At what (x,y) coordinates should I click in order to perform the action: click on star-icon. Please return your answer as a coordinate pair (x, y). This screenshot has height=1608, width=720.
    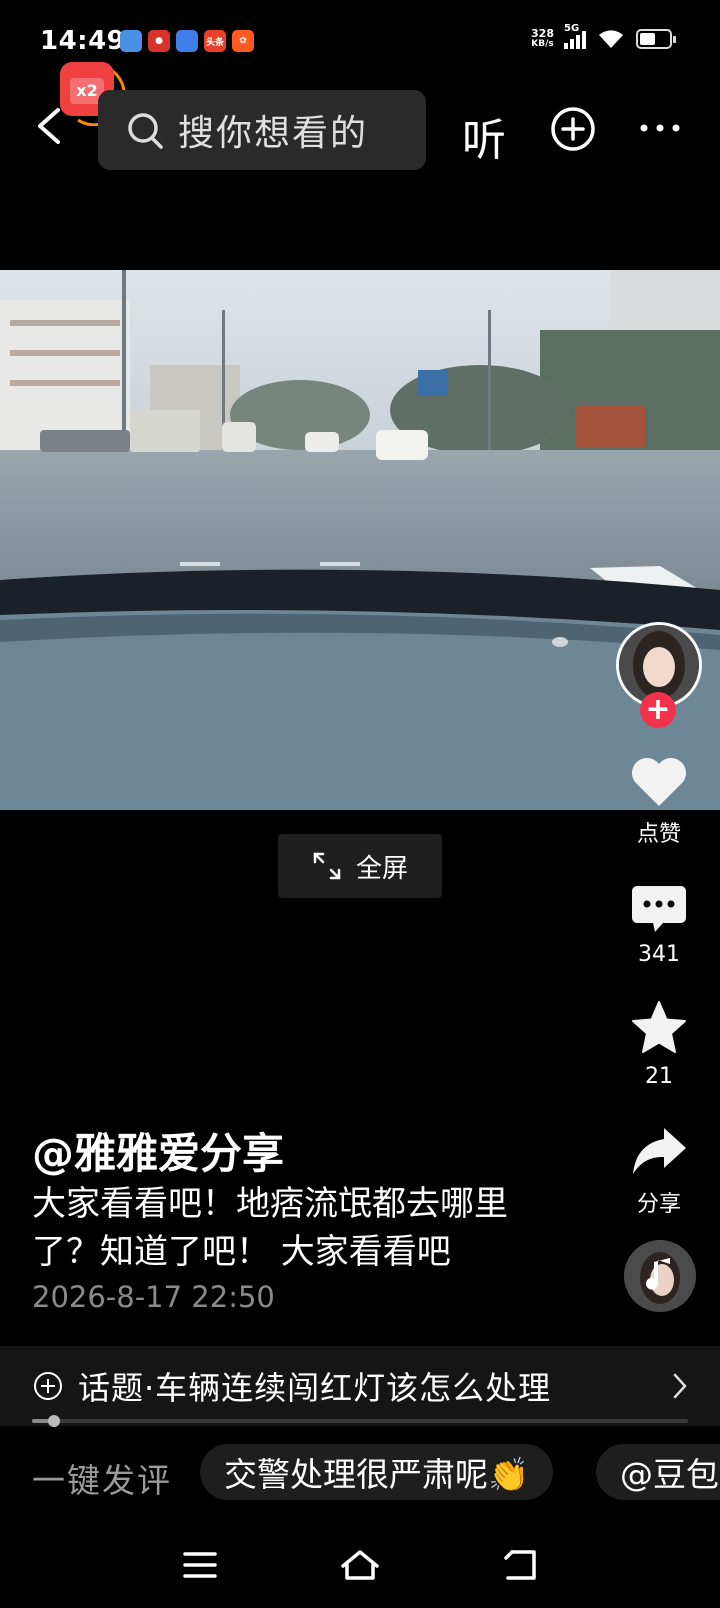
    Looking at the image, I should click on (659, 1027).